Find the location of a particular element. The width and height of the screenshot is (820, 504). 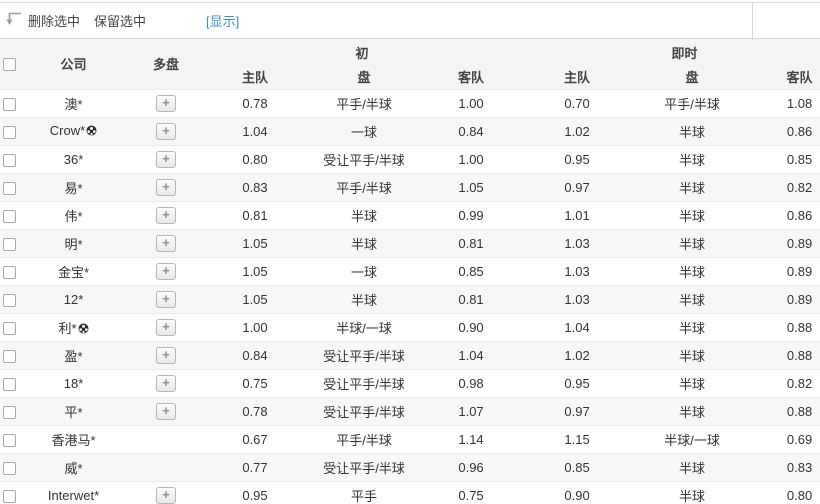

company-name: 威* is located at coordinates (73, 468).